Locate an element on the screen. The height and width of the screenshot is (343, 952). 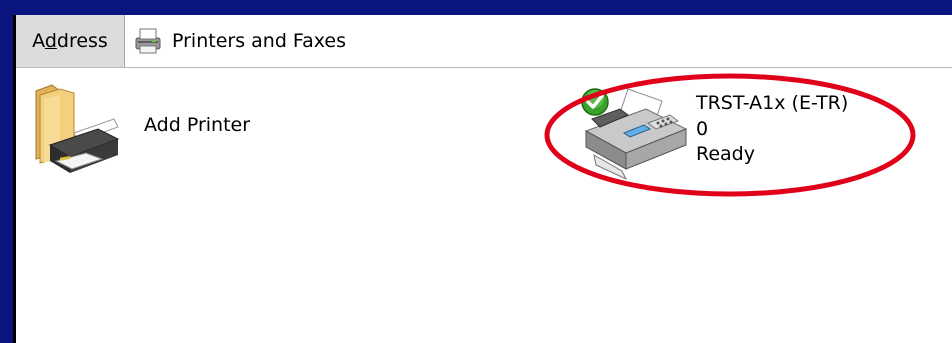
add-printer-icon is located at coordinates (77, 128).